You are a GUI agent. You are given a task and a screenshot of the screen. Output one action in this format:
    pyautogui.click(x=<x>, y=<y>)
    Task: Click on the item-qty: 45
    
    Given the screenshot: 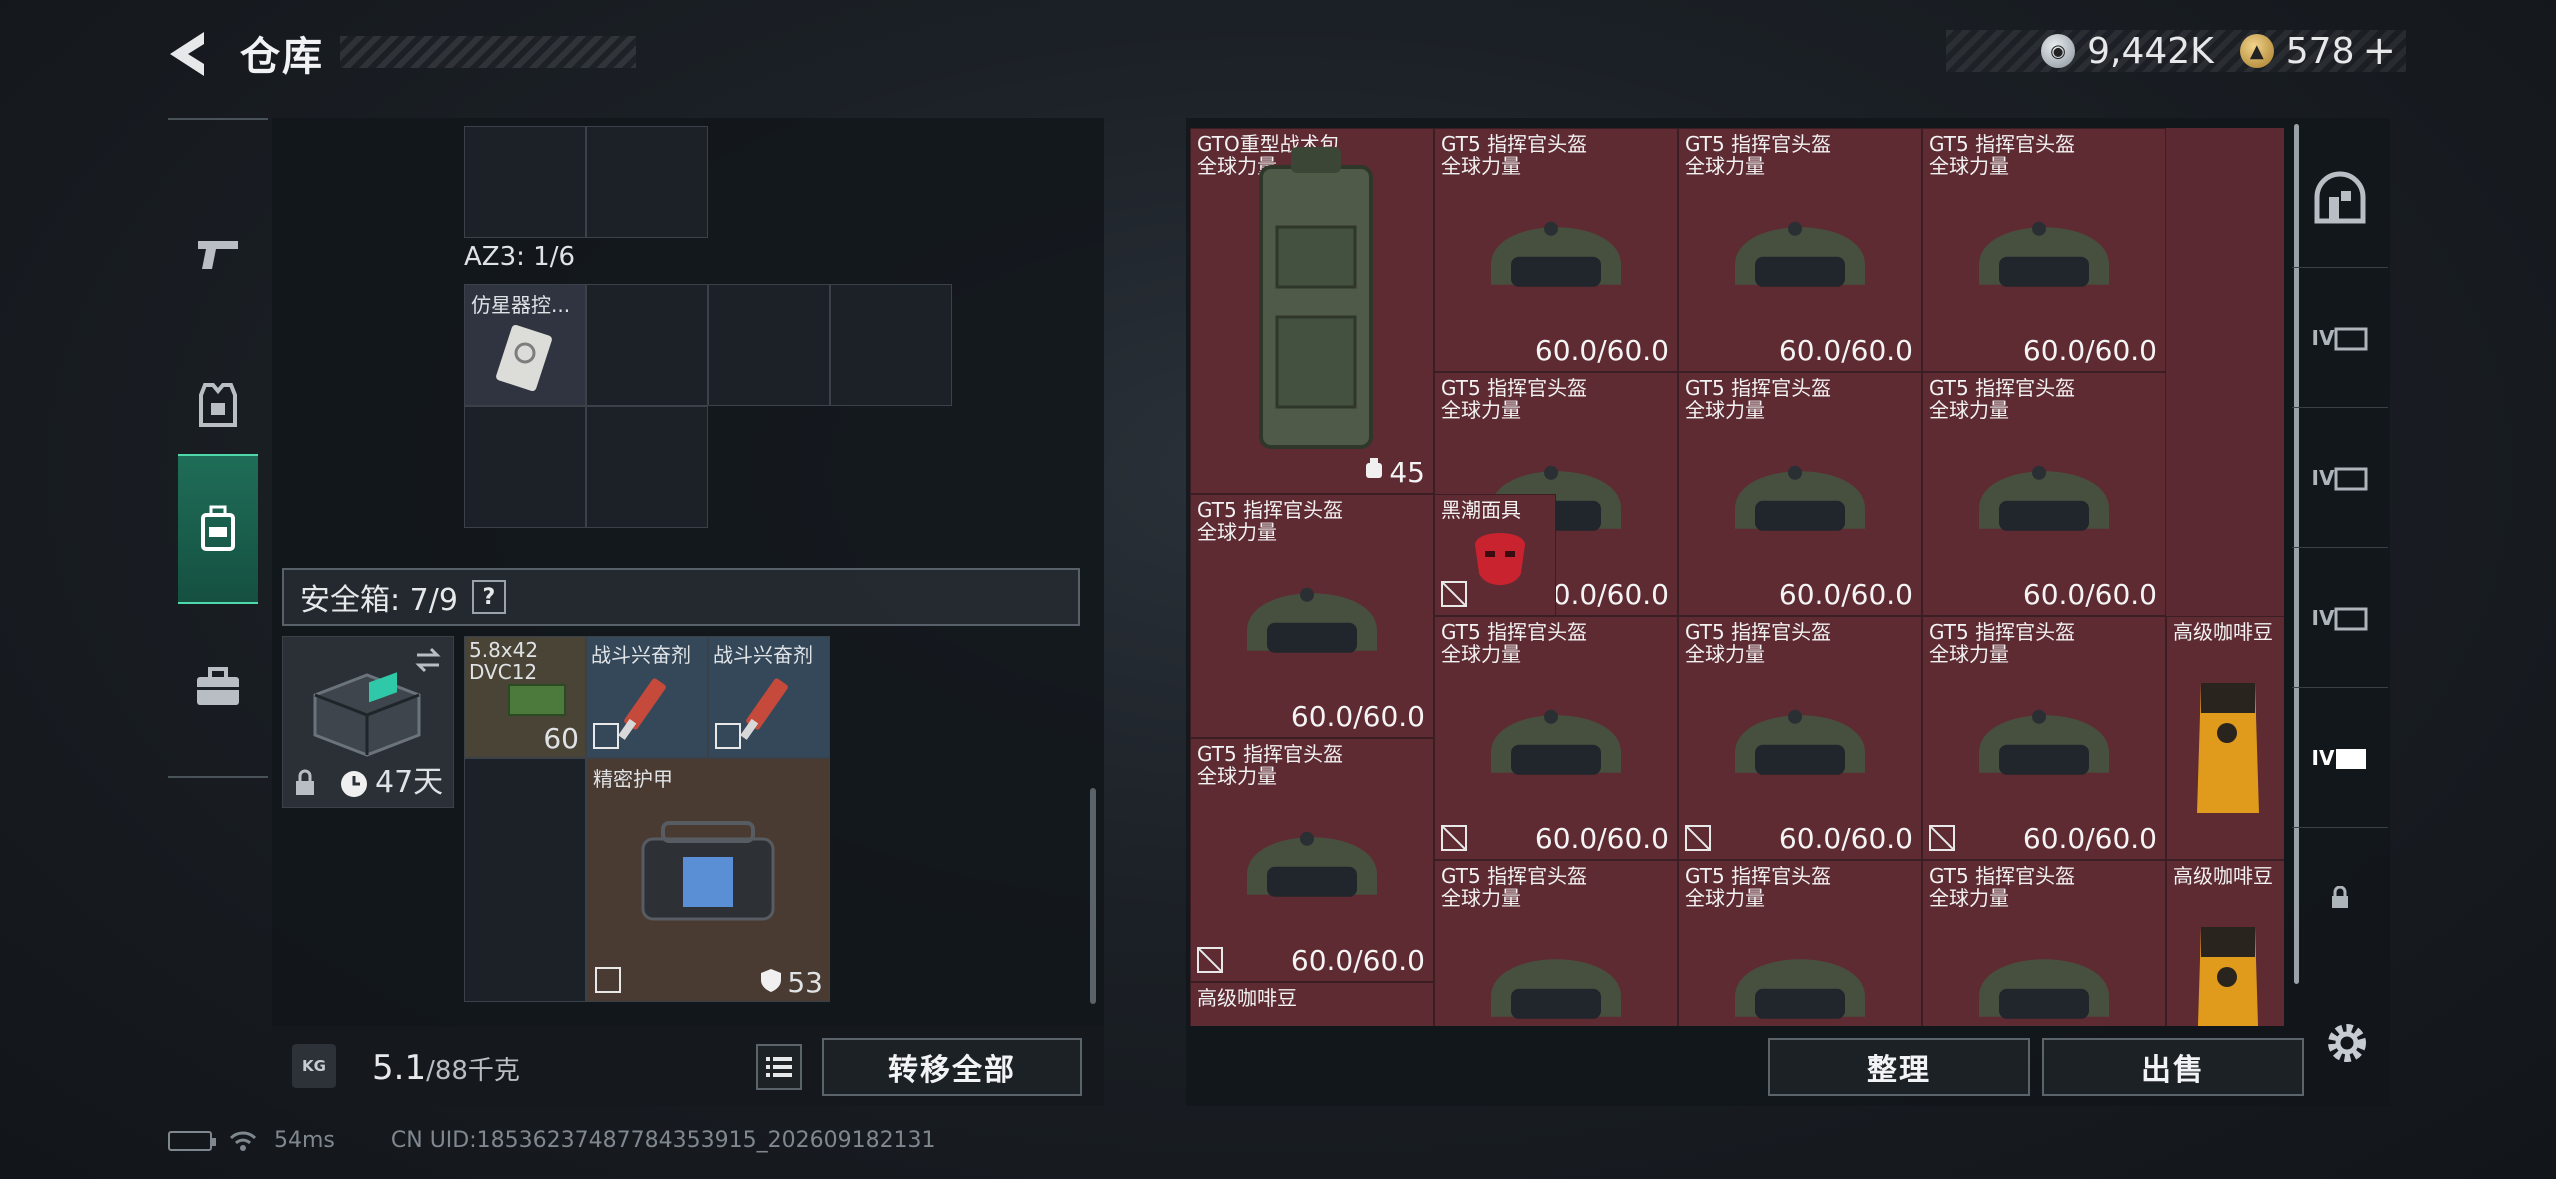 What is the action you would take?
    pyautogui.click(x=1407, y=472)
    